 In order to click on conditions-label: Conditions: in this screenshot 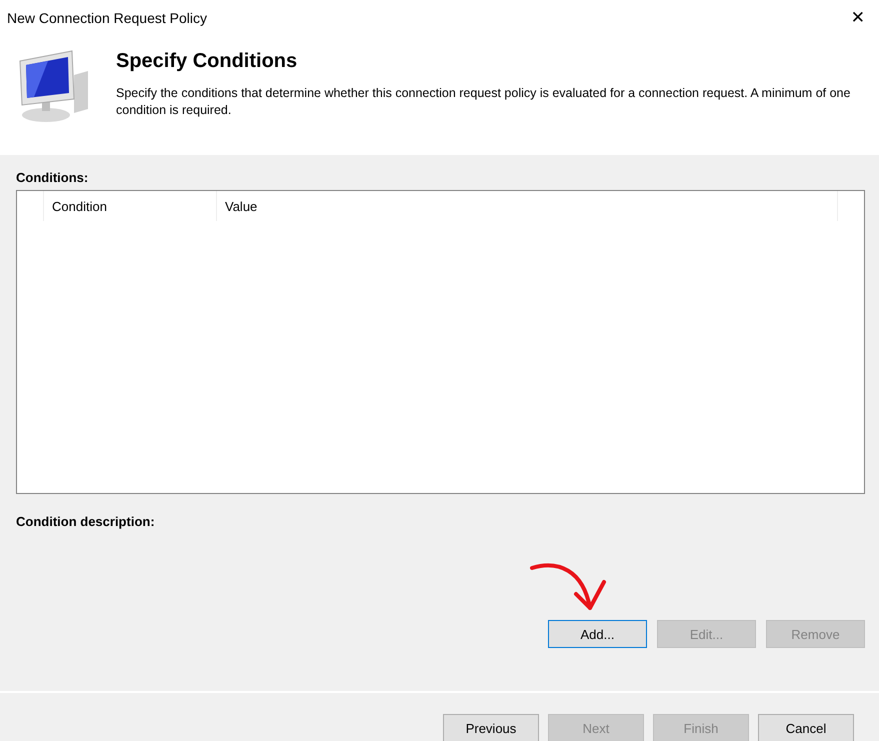, I will do `click(52, 177)`.